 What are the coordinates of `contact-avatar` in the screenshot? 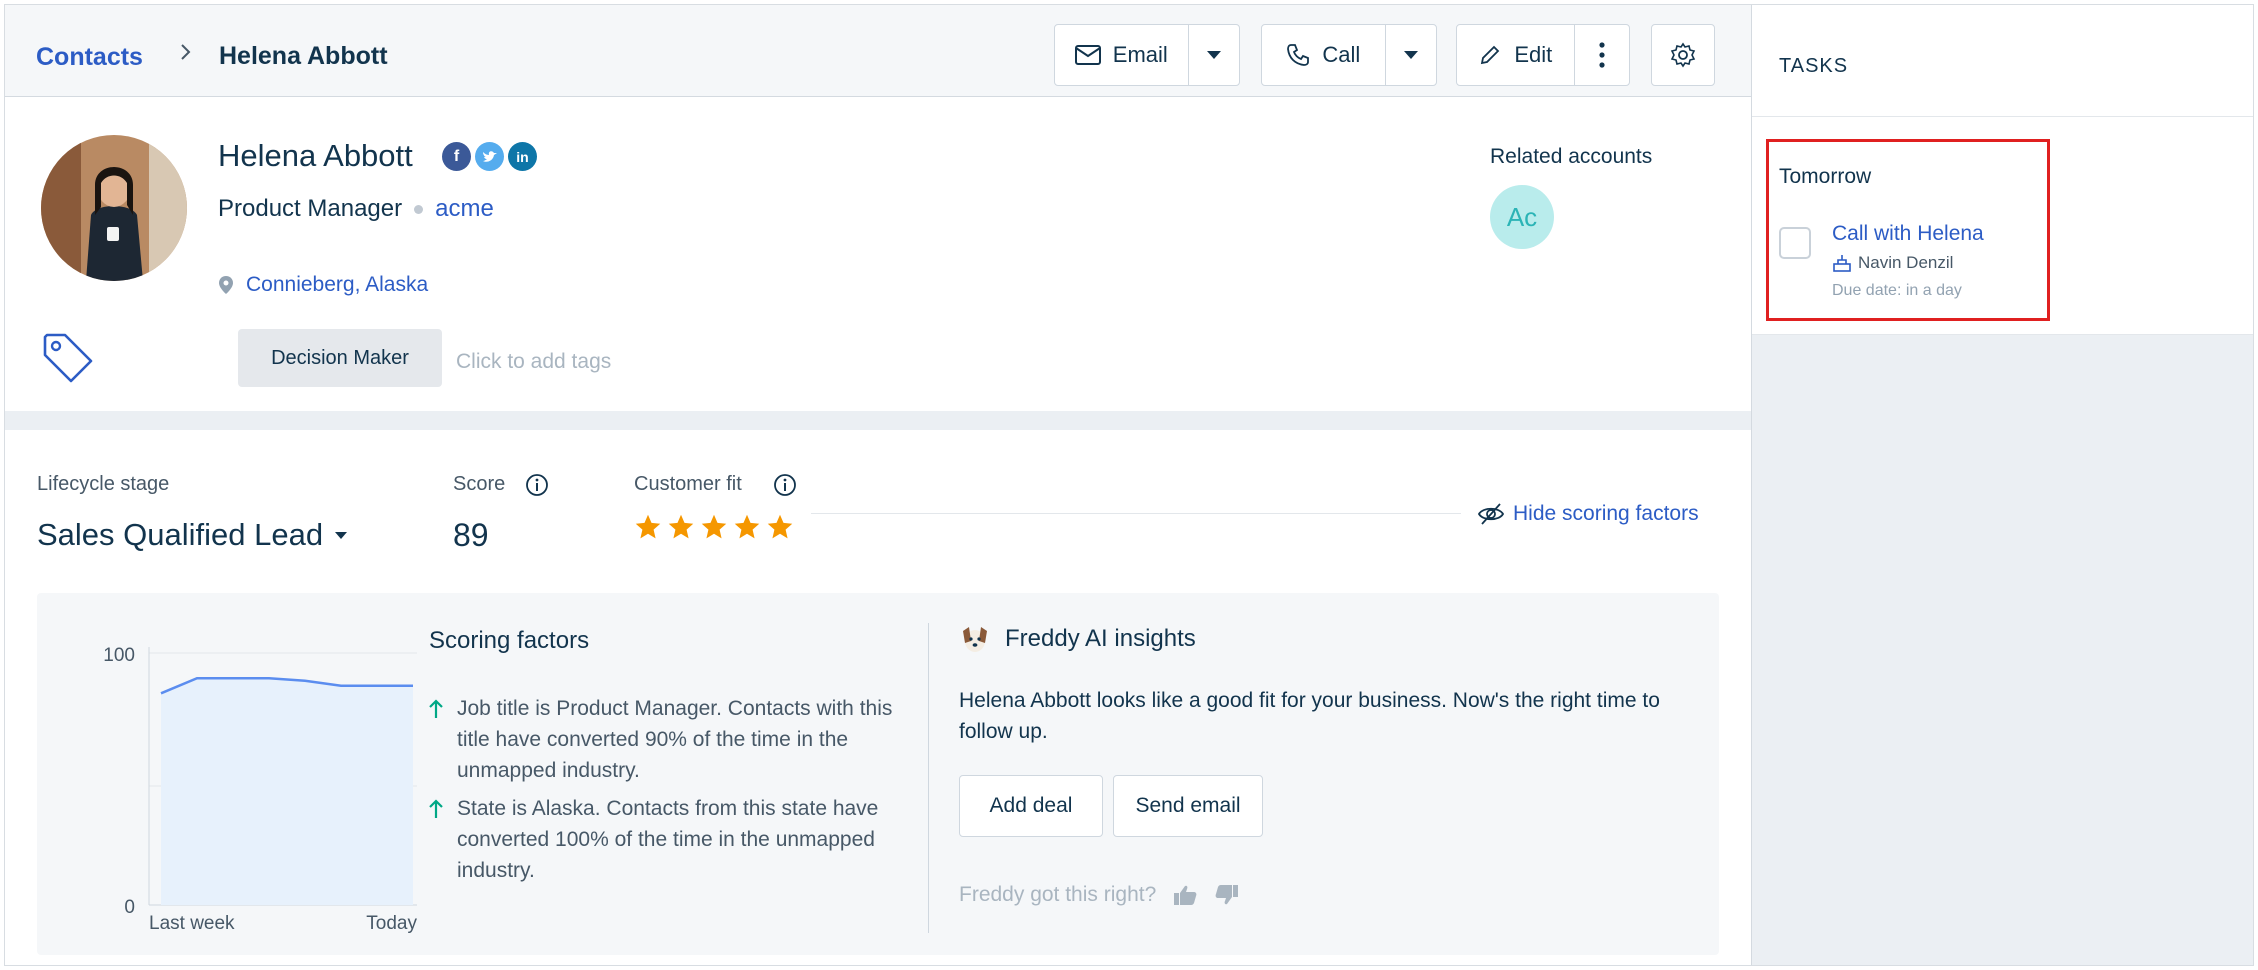 It's located at (114, 208).